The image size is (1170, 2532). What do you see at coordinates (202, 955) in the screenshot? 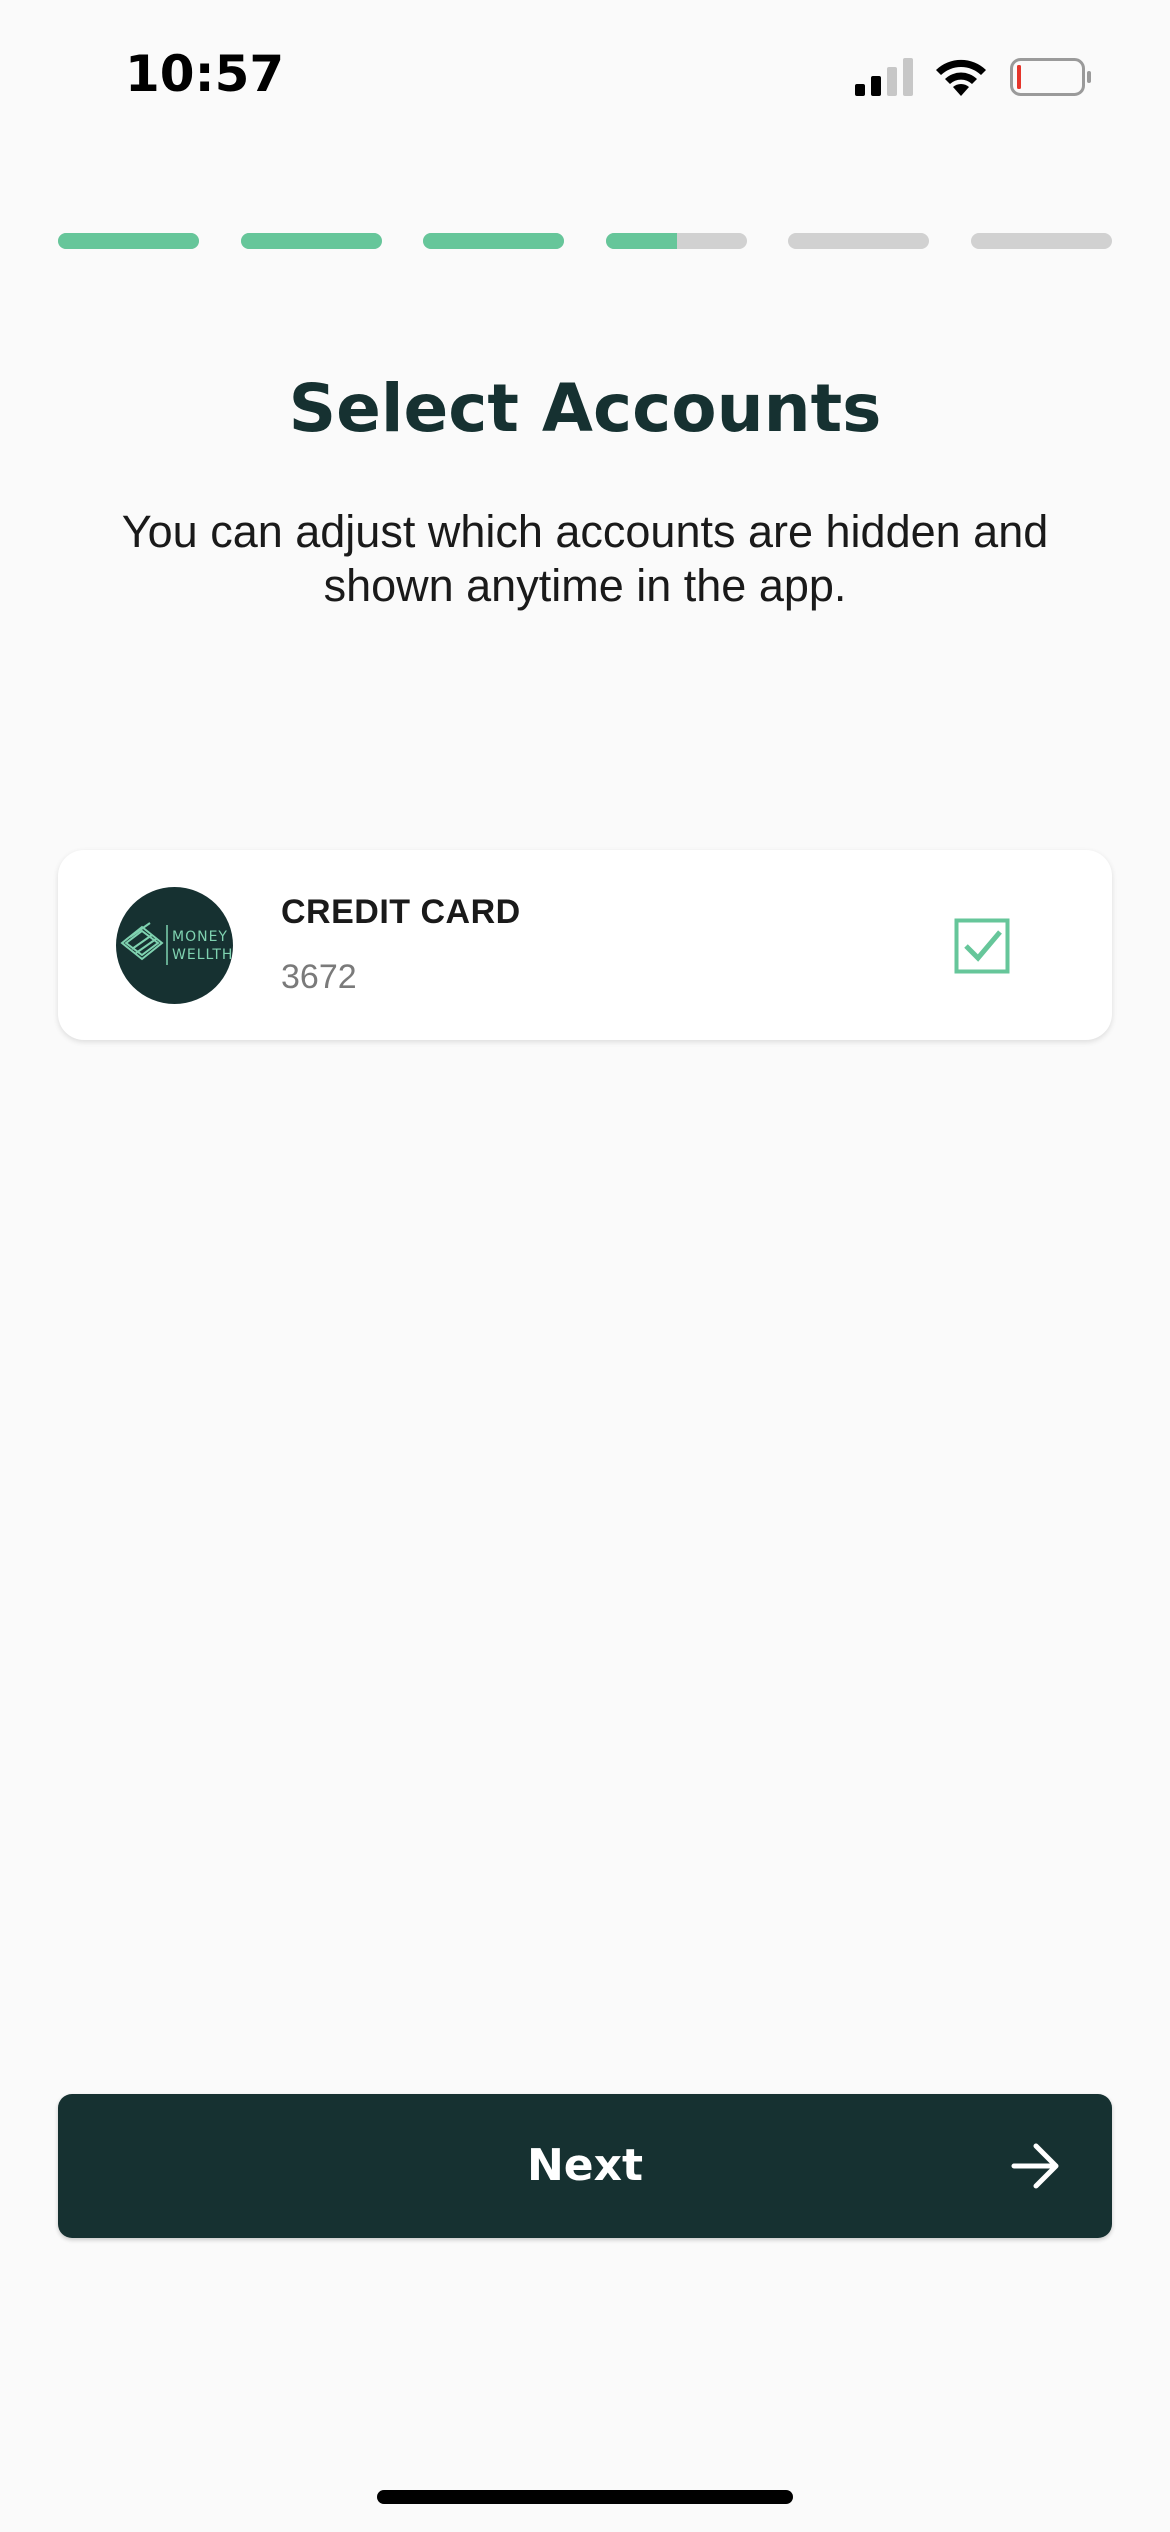
I see `logo-text-line2: WELLTH` at bounding box center [202, 955].